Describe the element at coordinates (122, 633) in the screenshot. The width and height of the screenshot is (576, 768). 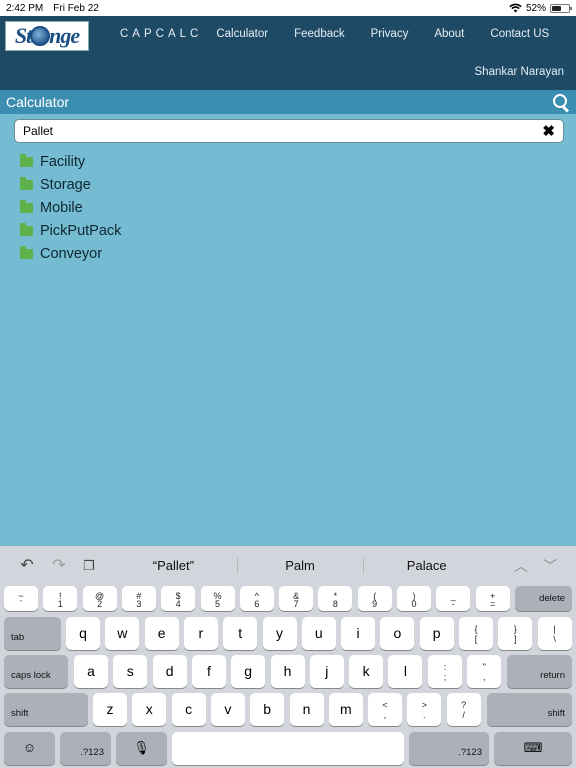
I see `key-w: w` at that location.